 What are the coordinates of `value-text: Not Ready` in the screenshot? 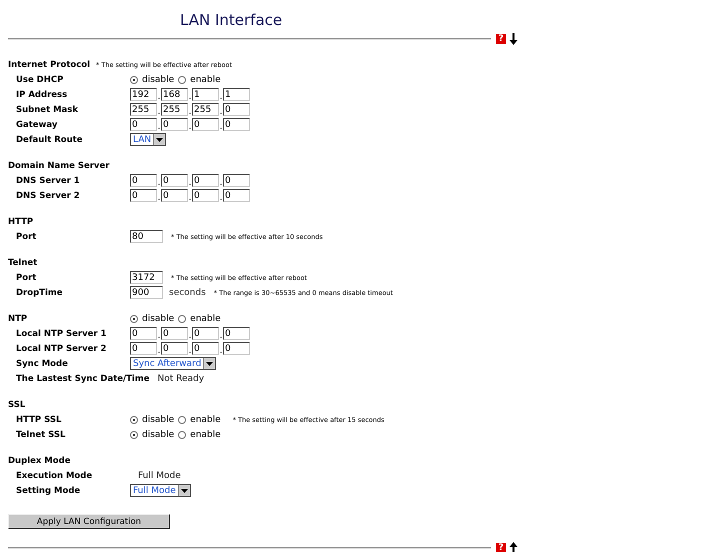 It's located at (180, 379).